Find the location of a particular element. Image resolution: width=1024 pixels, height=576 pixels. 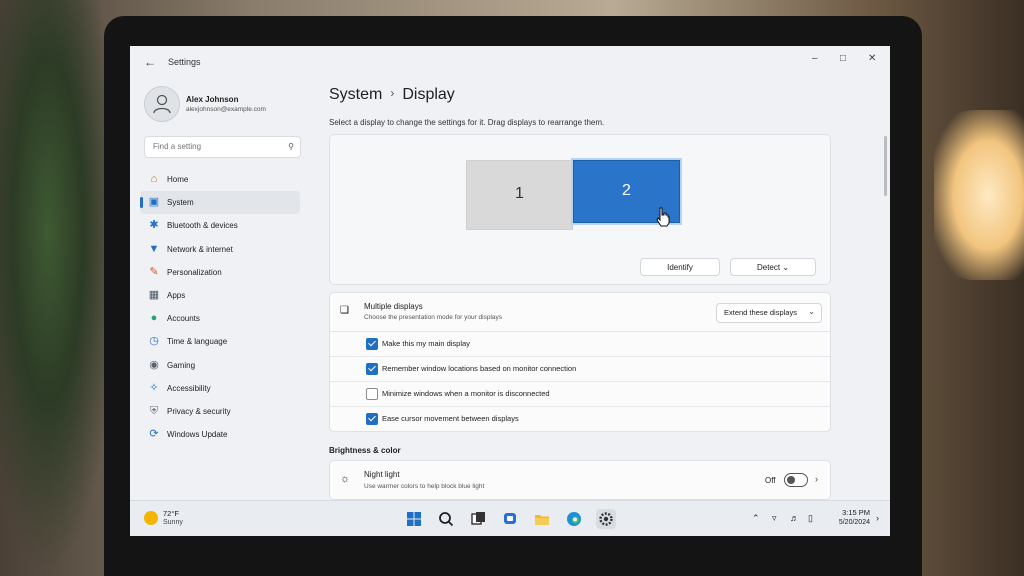

display-1-tile: 1 is located at coordinates (519, 195).